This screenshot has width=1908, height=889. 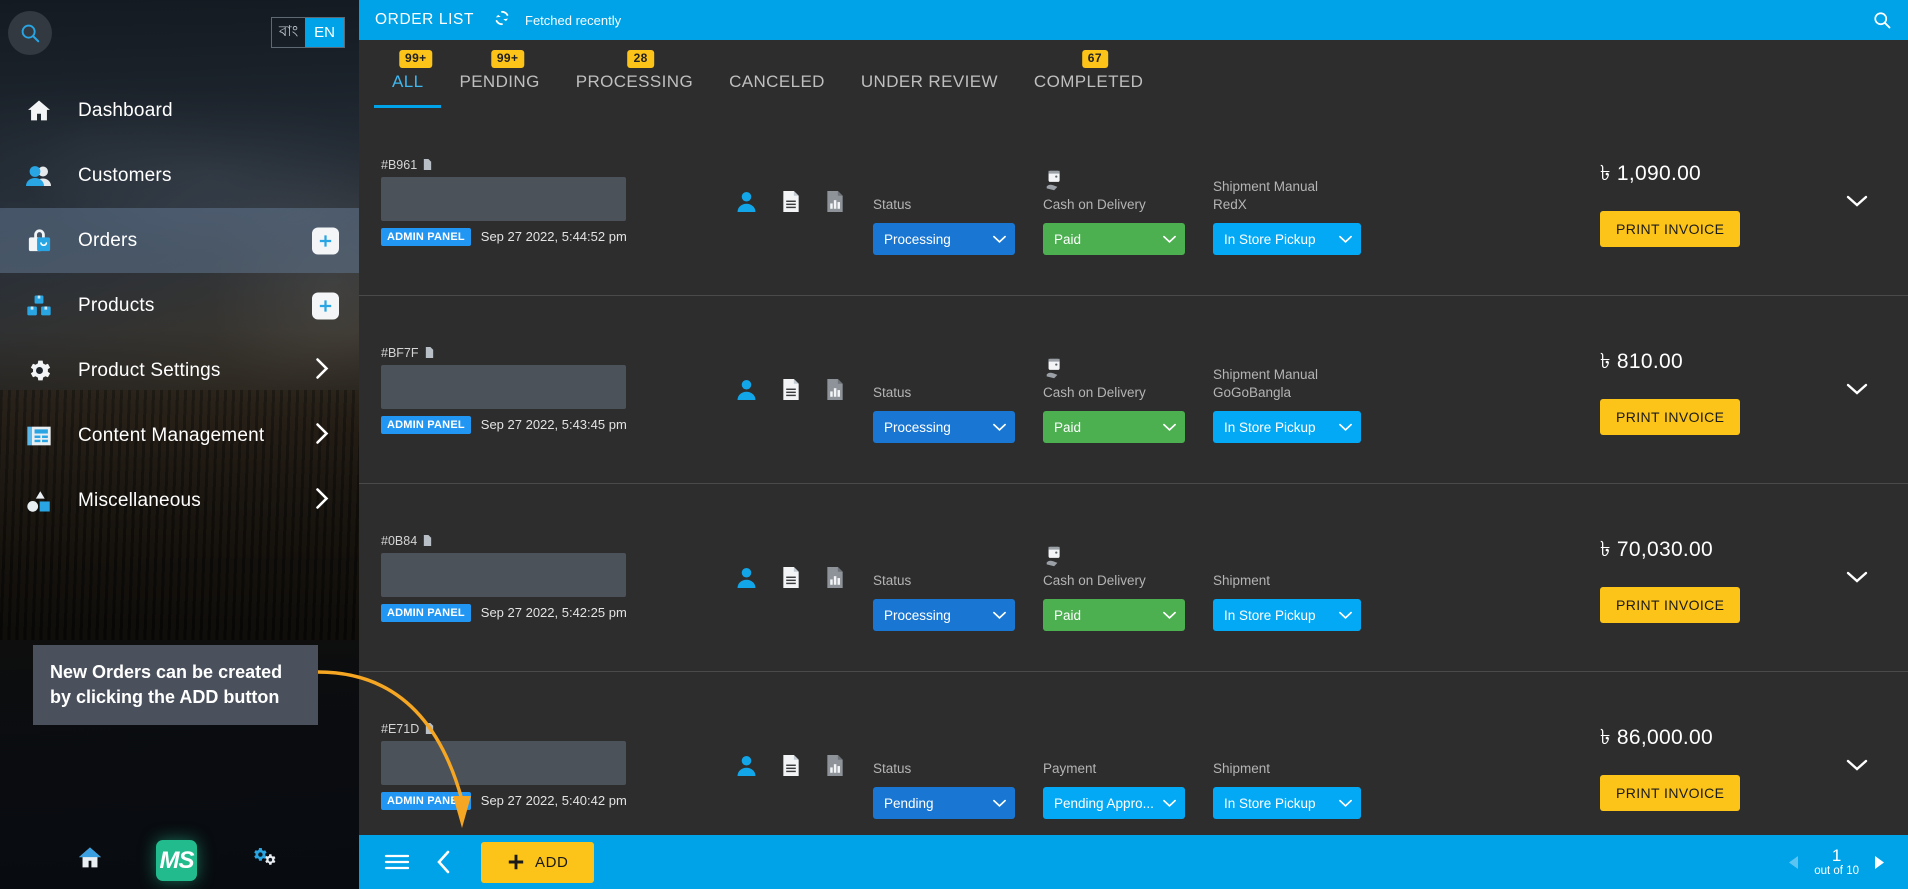 What do you see at coordinates (179, 110) in the screenshot?
I see `sidebar-item-dashboard: Dashboard` at bounding box center [179, 110].